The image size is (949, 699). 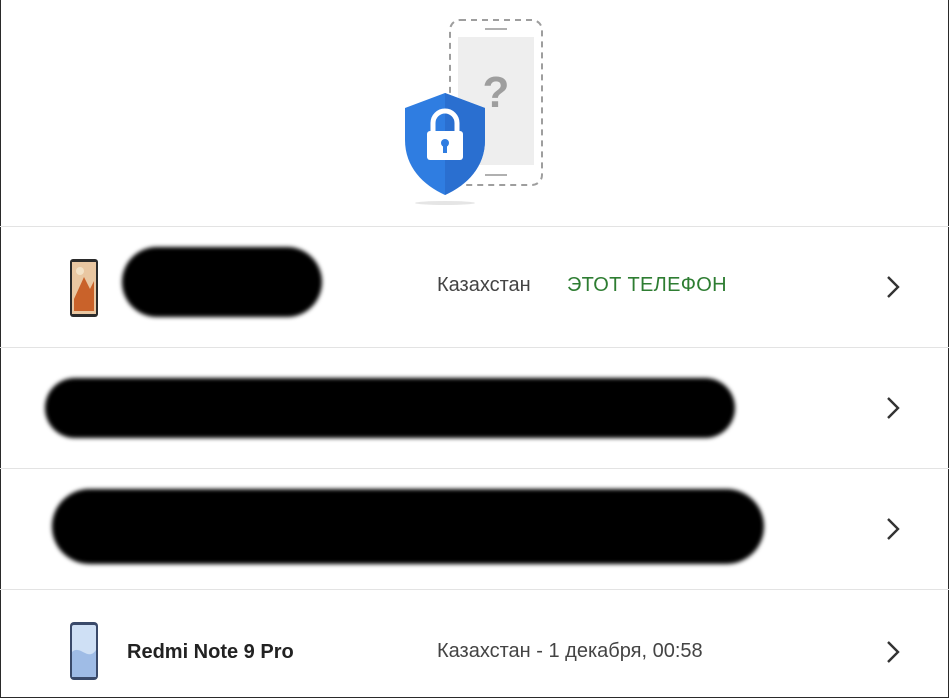 What do you see at coordinates (222, 282) in the screenshot?
I see `redacted-device-name` at bounding box center [222, 282].